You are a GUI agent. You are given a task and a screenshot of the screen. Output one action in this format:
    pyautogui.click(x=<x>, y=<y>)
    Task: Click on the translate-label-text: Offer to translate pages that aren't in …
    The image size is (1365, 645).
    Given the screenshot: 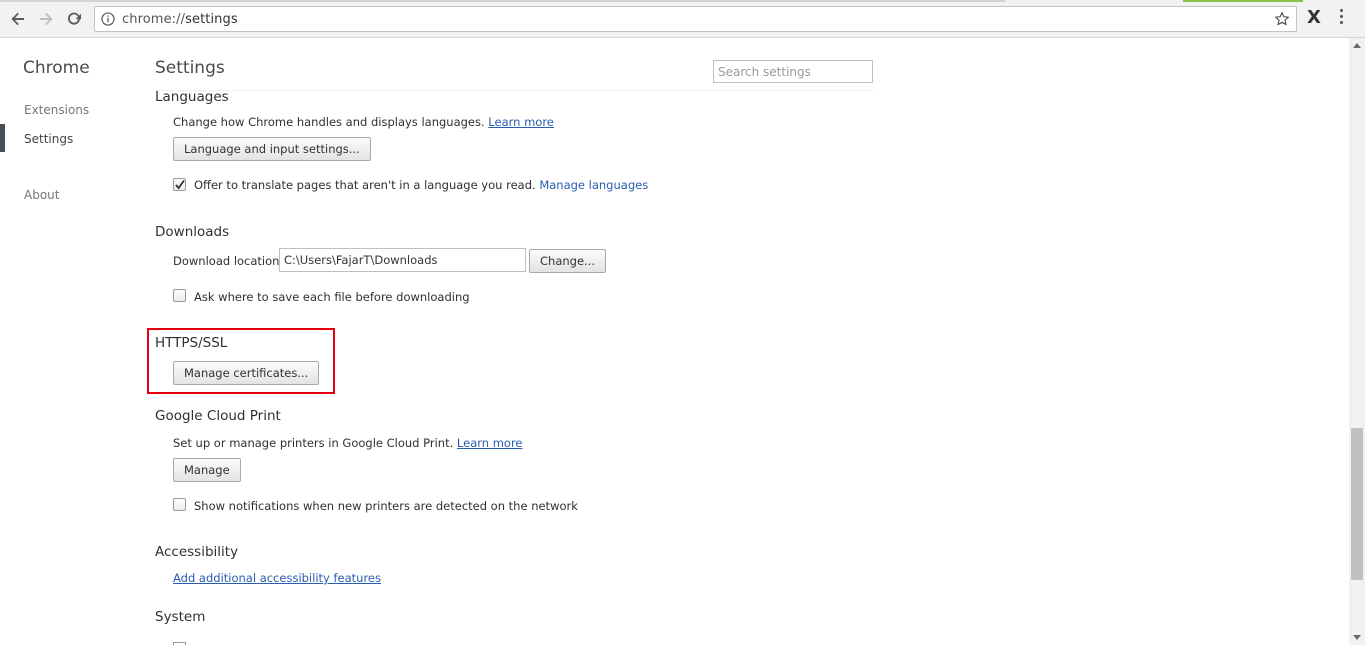 What is the action you would take?
    pyautogui.click(x=365, y=185)
    